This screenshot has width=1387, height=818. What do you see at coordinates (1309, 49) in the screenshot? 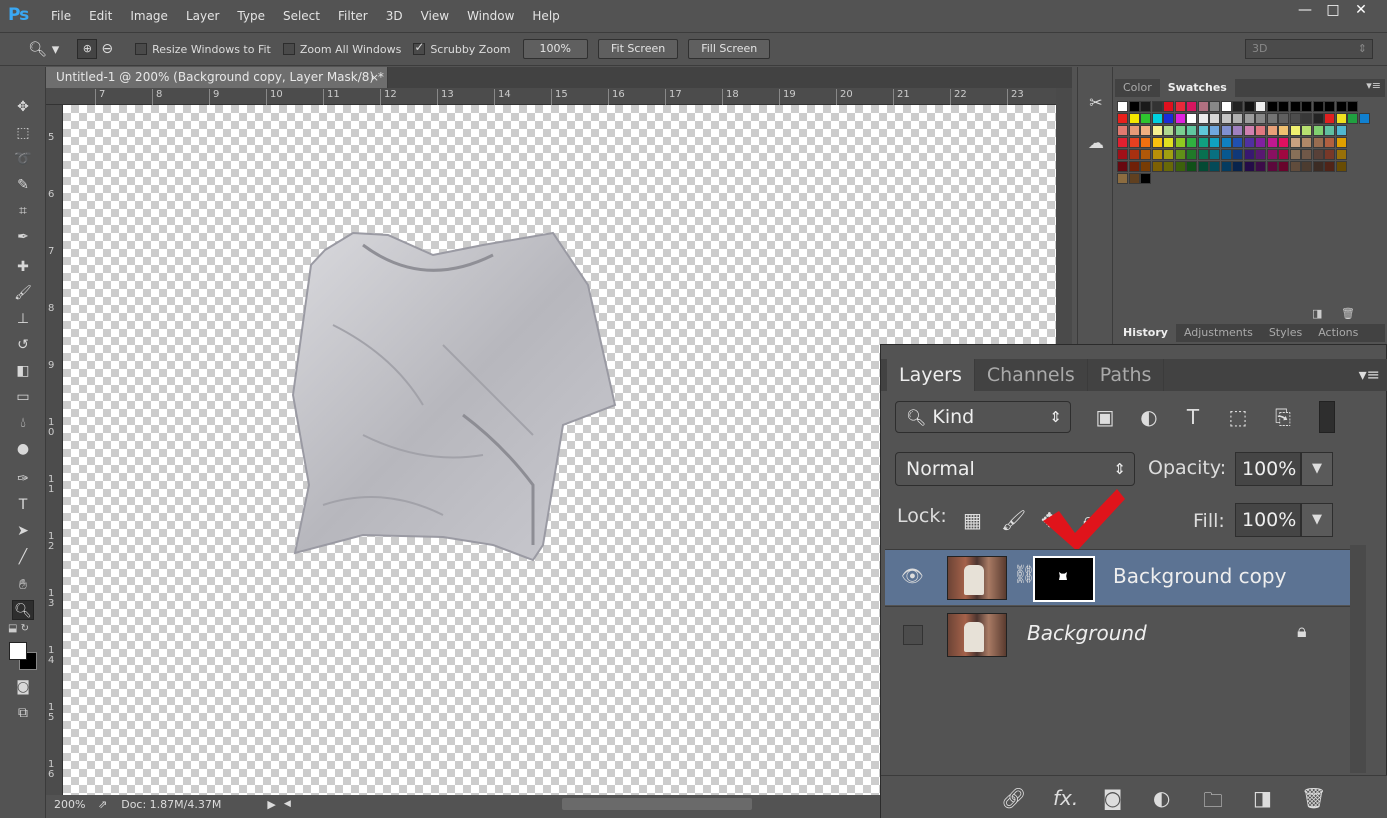
I see `workspace-select: 3D ⇕` at bounding box center [1309, 49].